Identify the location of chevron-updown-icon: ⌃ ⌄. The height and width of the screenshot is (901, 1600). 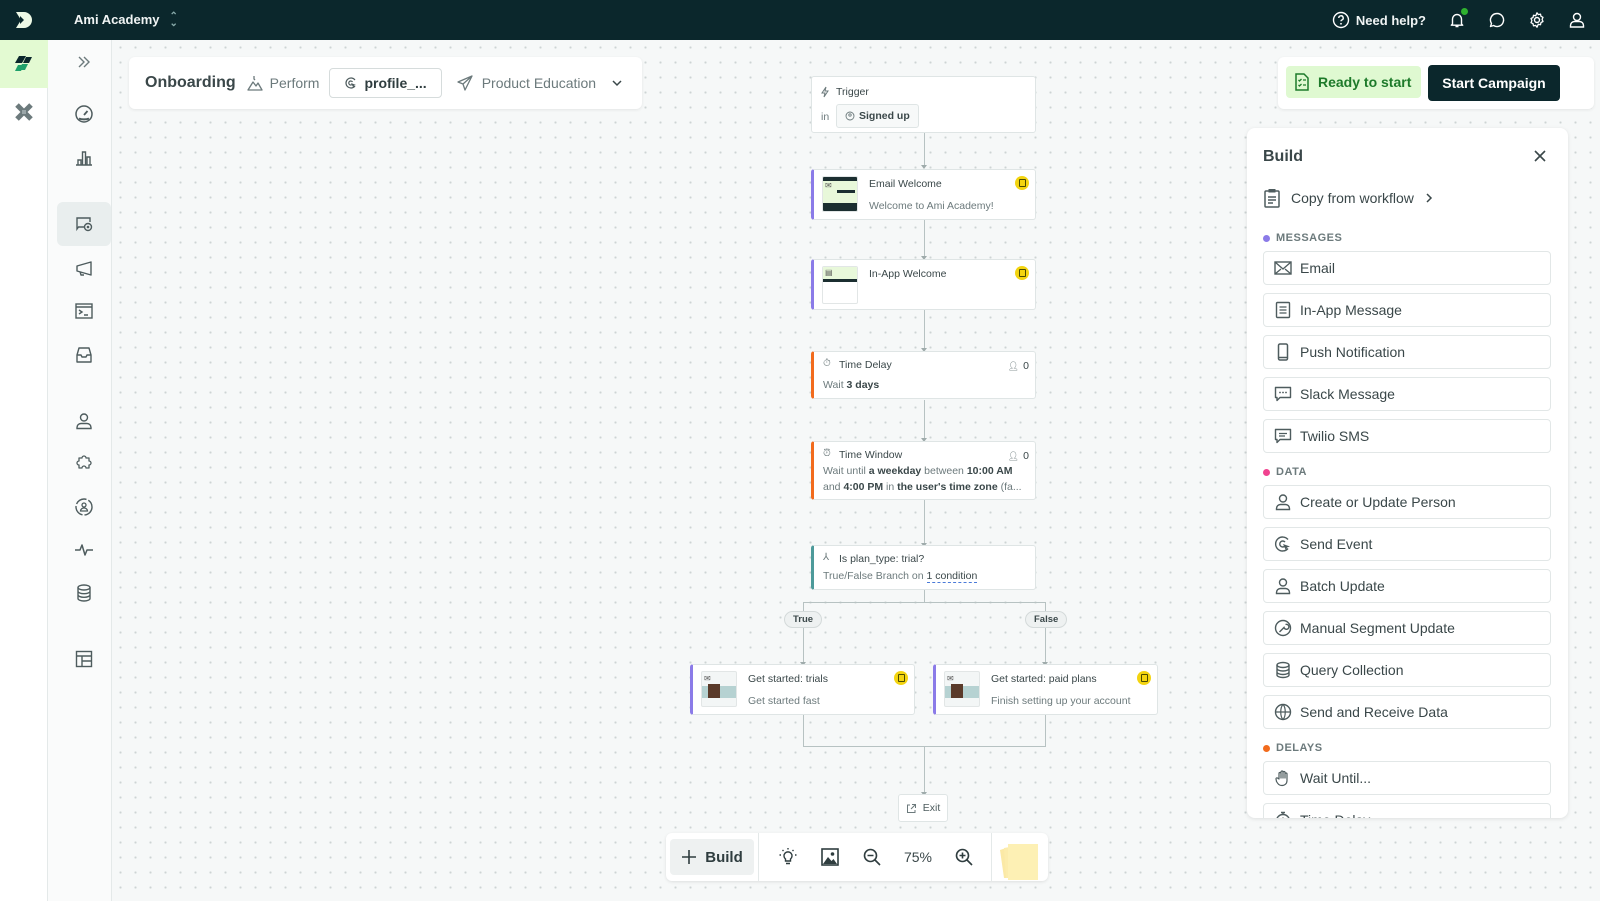
(173, 19).